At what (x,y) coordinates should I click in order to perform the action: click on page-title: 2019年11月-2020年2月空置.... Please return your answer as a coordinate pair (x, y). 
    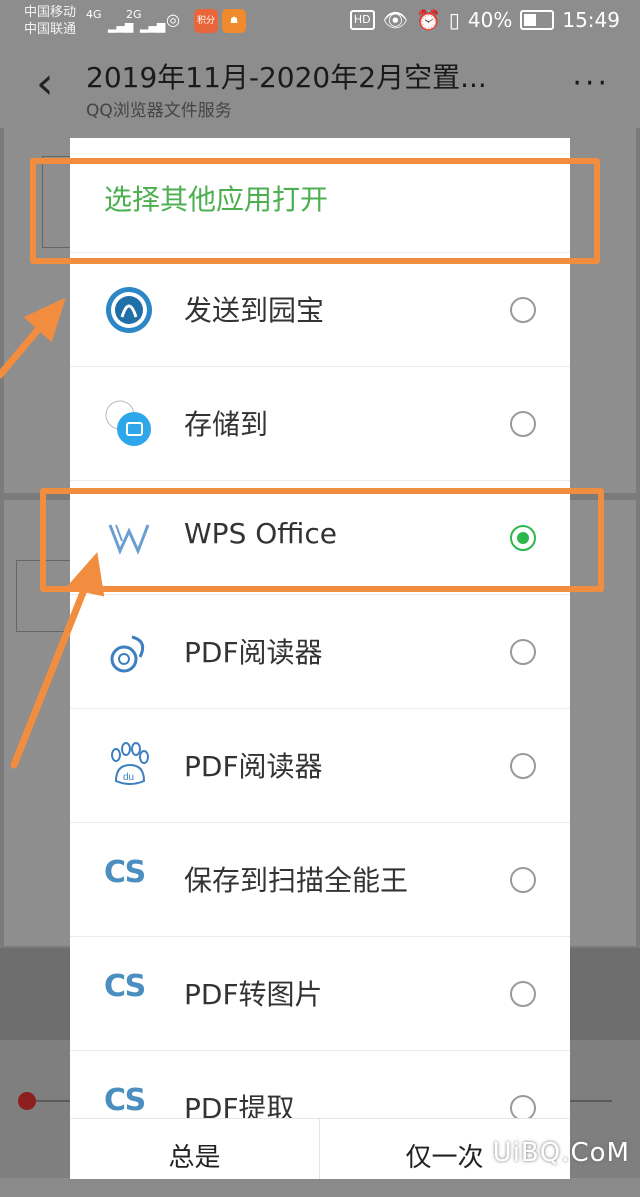
    Looking at the image, I should click on (286, 77).